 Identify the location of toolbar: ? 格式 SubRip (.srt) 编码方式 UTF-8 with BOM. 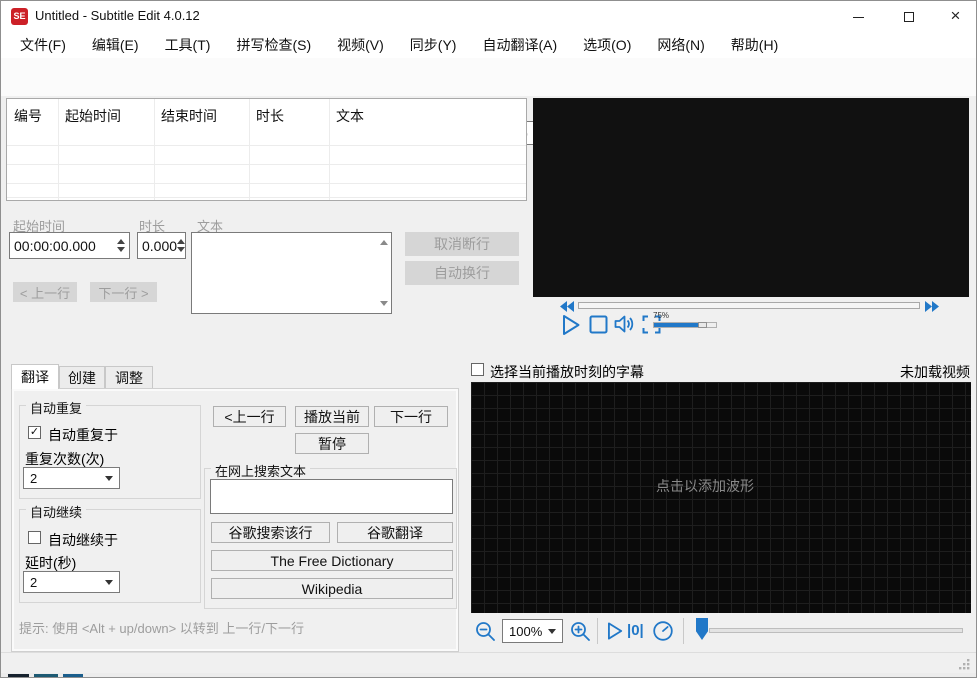
(488, 102).